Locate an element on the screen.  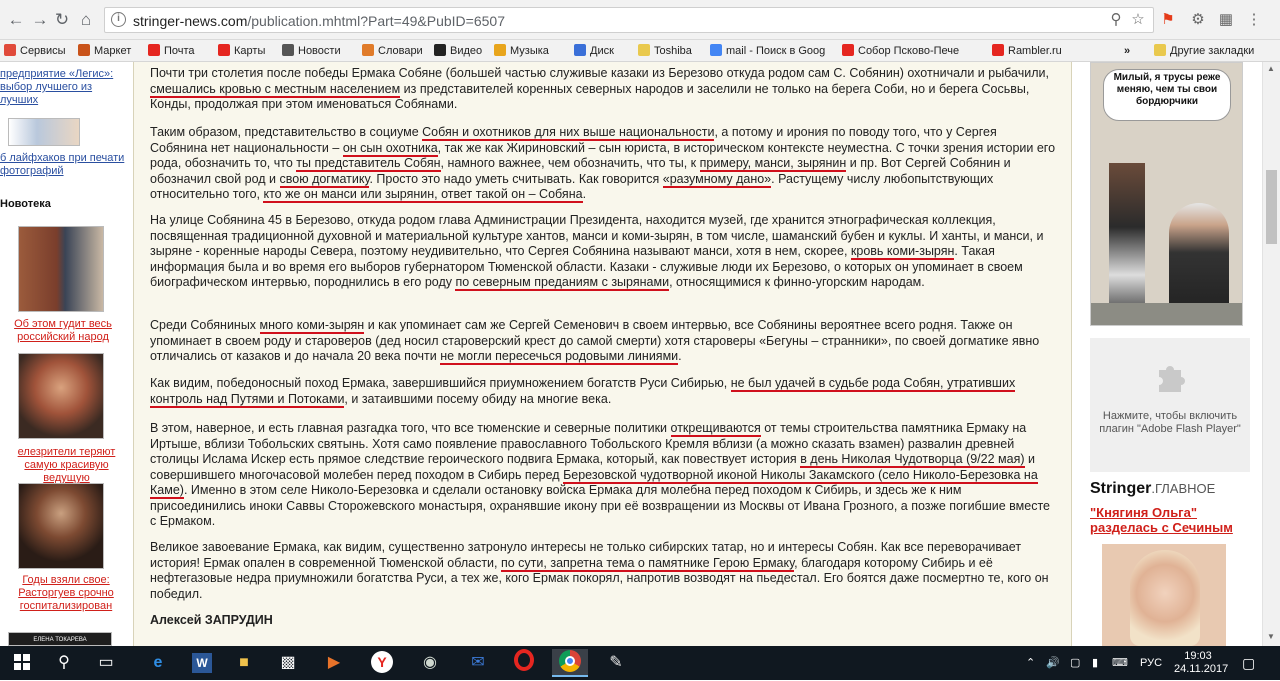
star-icon: ☆ is located at coordinates (1138, 20).